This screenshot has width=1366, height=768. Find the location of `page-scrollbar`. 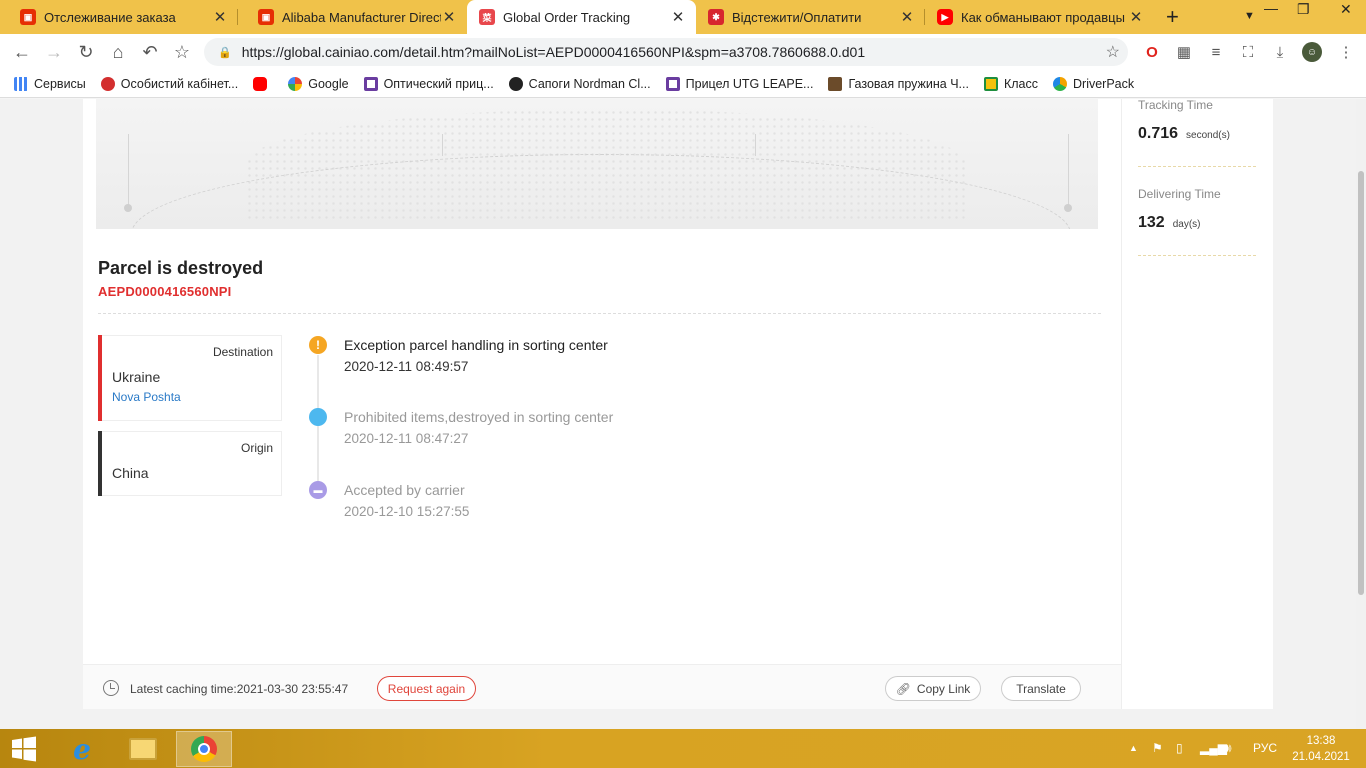

page-scrollbar is located at coordinates (1361, 414).